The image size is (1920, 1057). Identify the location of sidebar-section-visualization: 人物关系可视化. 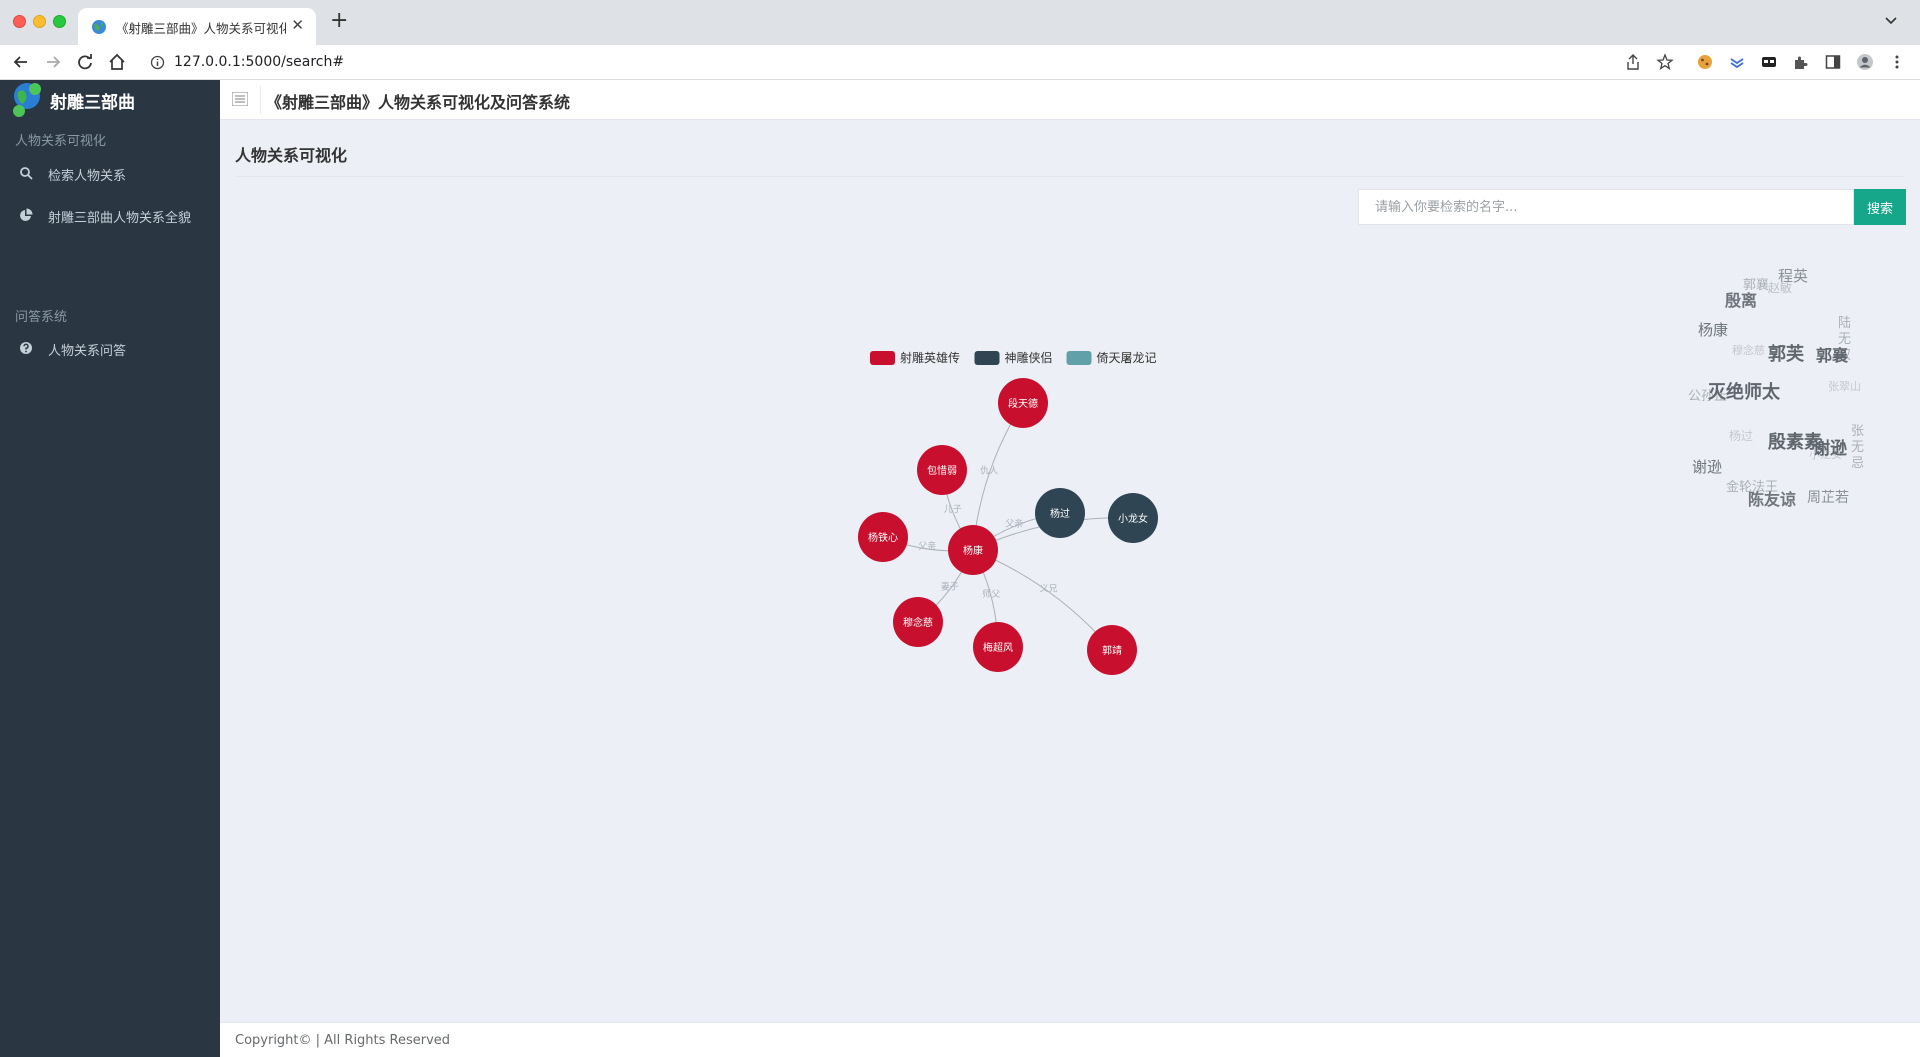
(61, 141).